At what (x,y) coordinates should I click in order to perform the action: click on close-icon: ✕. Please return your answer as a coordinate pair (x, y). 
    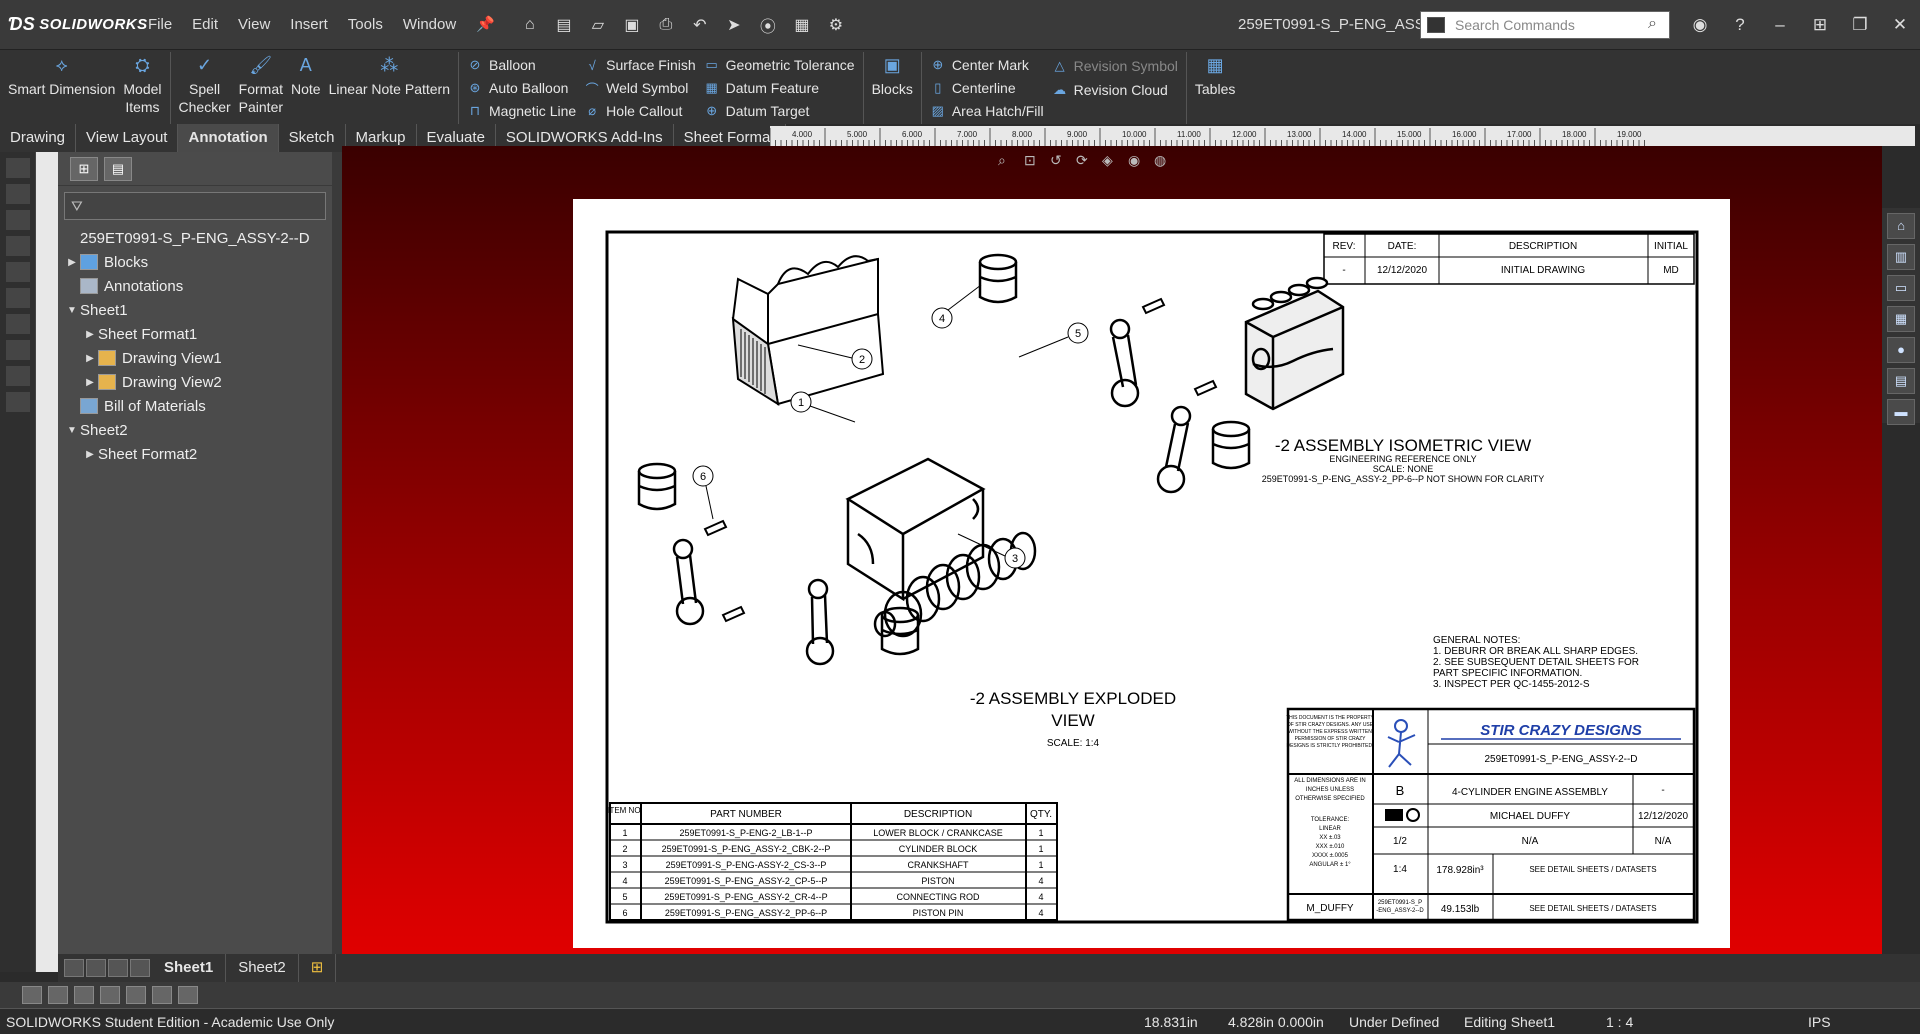
    Looking at the image, I should click on (1900, 25).